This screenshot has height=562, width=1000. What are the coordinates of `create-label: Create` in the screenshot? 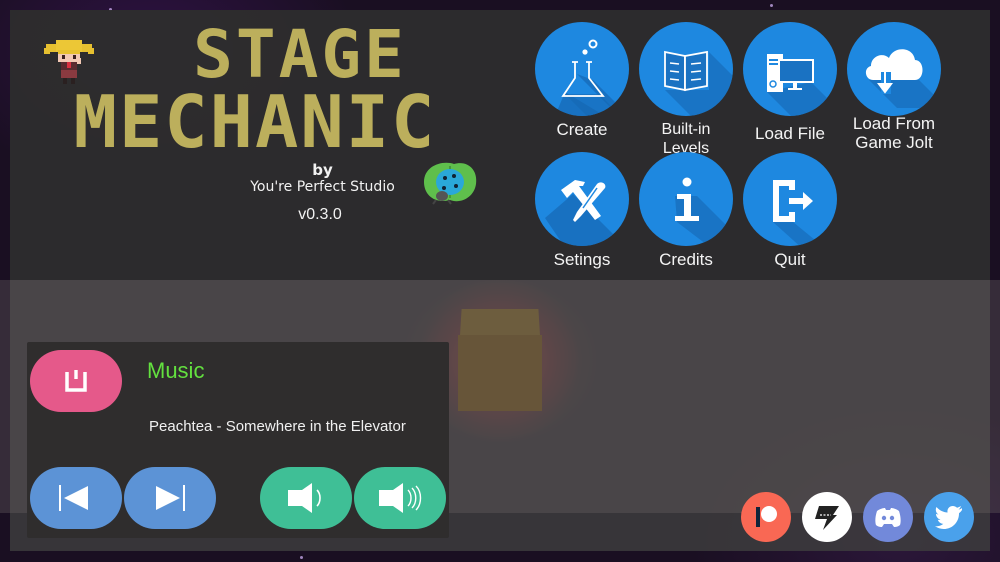 It's located at (582, 129).